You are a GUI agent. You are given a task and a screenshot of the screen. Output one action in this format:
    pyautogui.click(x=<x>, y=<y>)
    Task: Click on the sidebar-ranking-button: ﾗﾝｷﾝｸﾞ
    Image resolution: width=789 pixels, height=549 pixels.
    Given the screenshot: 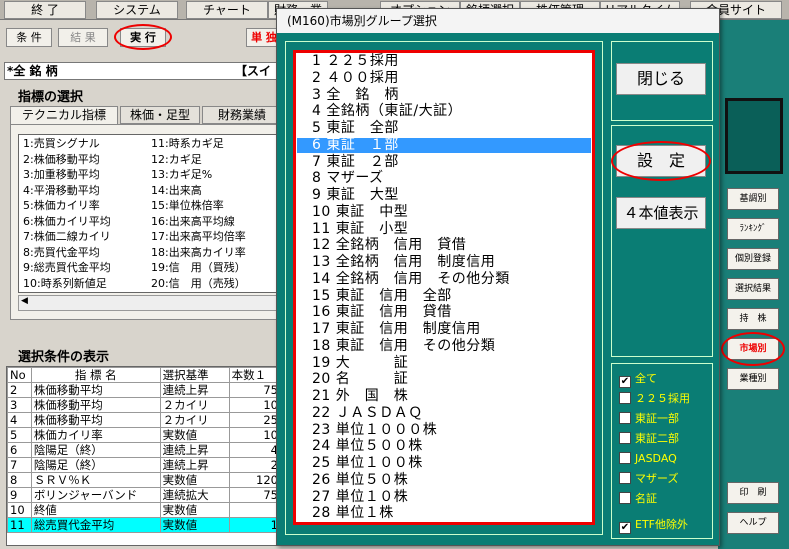 What is the action you would take?
    pyautogui.click(x=753, y=229)
    